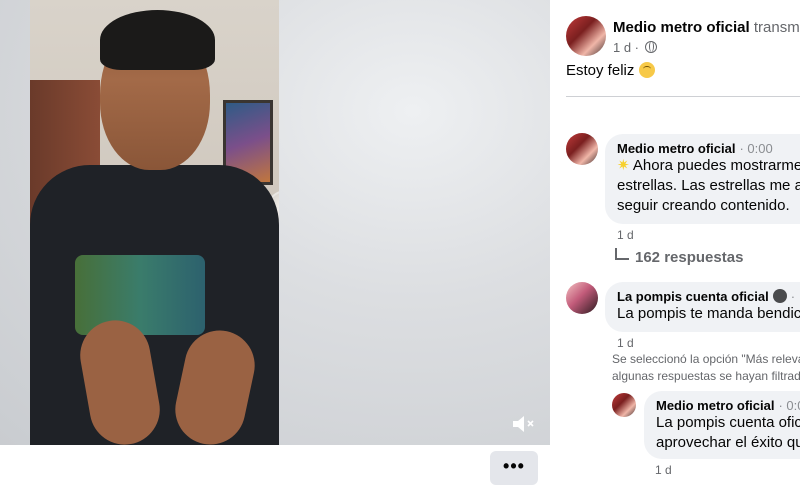  What do you see at coordinates (626, 47) in the screenshot?
I see `post-timestamp: 1 d ·` at bounding box center [626, 47].